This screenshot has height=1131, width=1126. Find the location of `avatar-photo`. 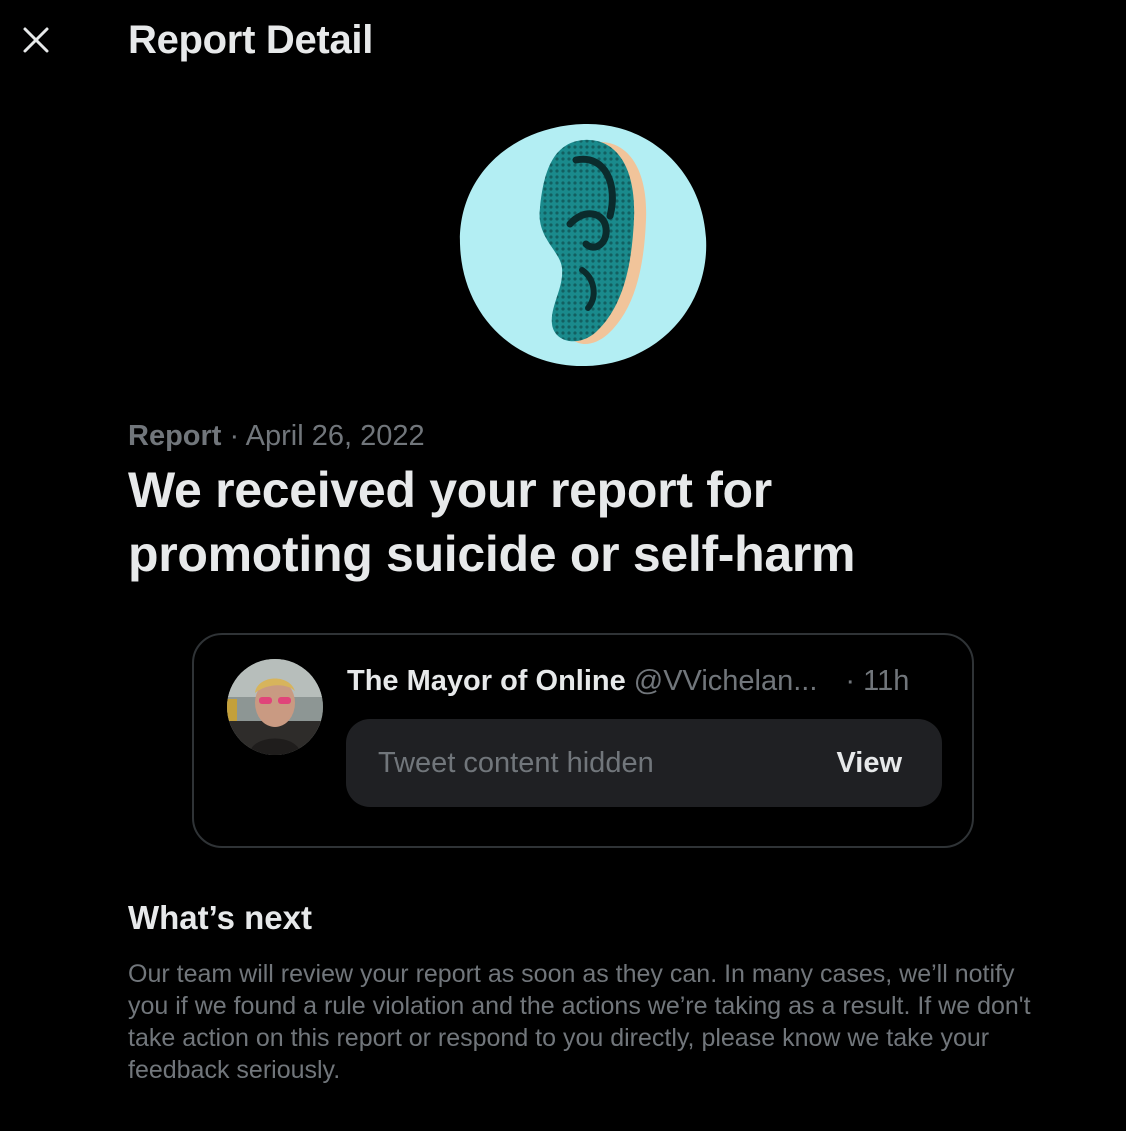

avatar-photo is located at coordinates (275, 707).